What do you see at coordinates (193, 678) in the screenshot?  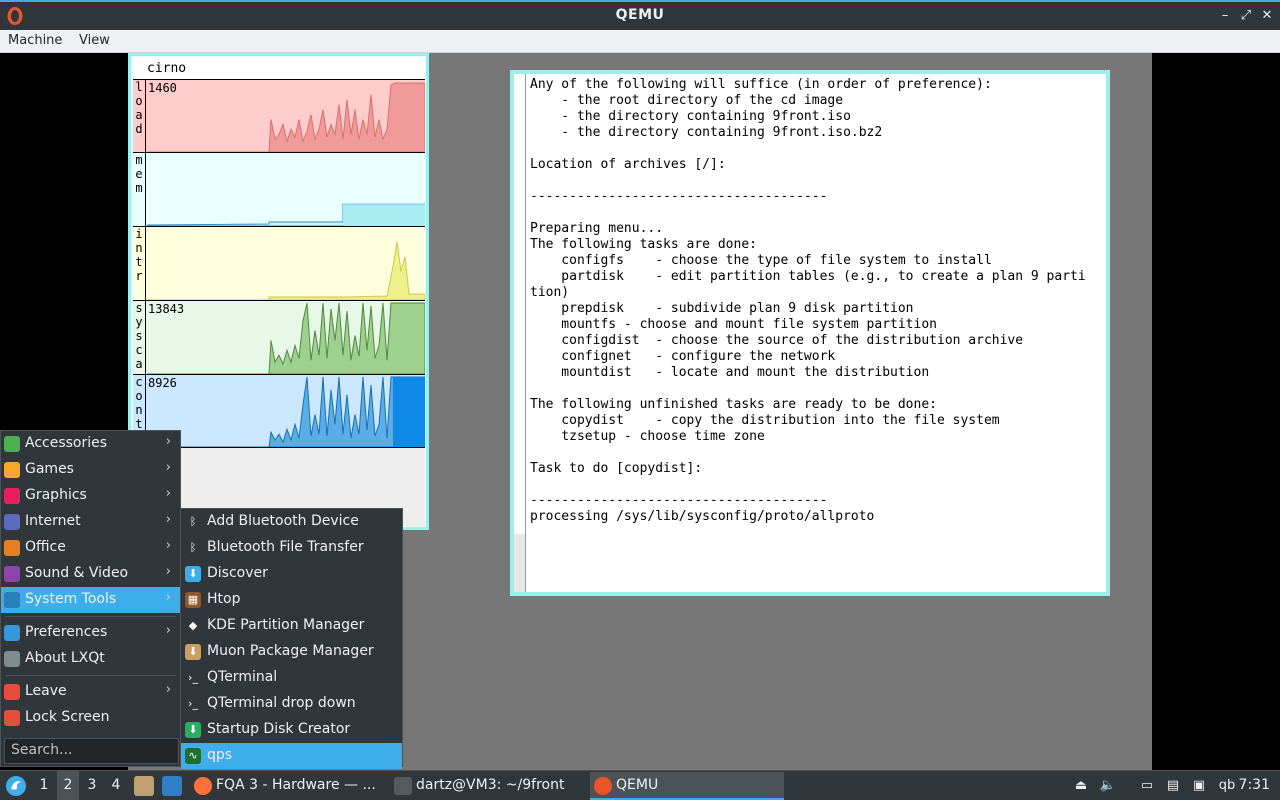 I see `terminal-icon: ›_` at bounding box center [193, 678].